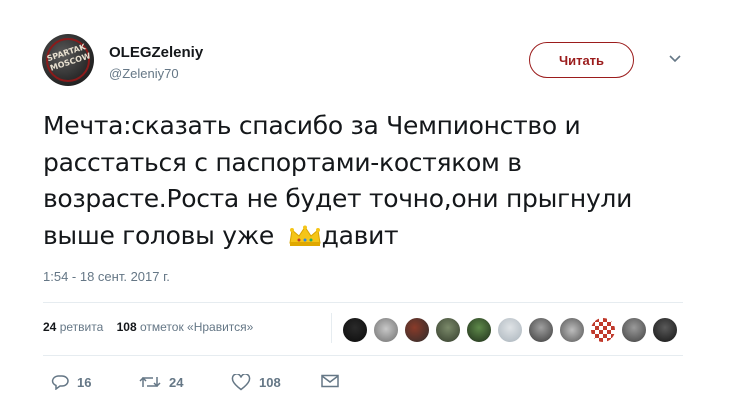 This screenshot has width=730, height=413. I want to click on author-avatar: SPARTAK MOSCOW, so click(68, 60).